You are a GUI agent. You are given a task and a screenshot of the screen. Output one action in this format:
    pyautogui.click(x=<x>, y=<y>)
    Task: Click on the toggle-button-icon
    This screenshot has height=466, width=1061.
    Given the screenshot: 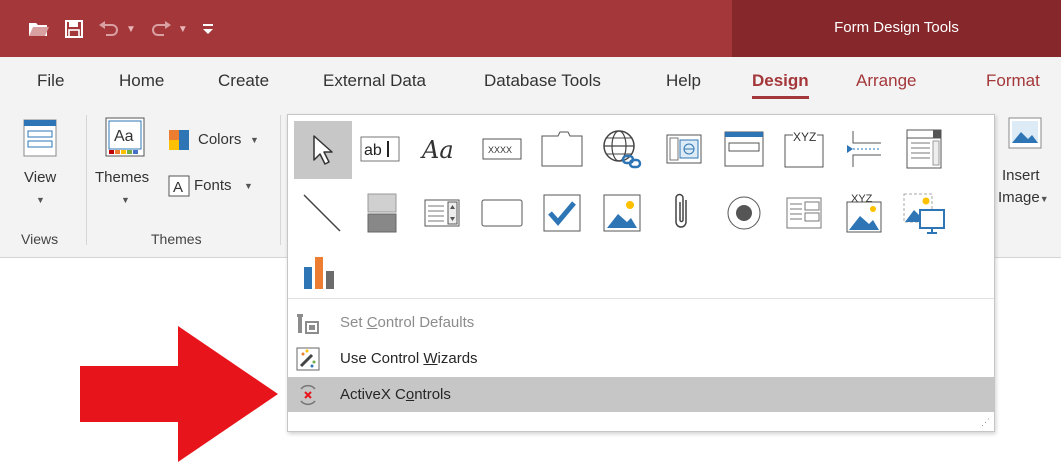 What is the action you would take?
    pyautogui.click(x=382, y=213)
    